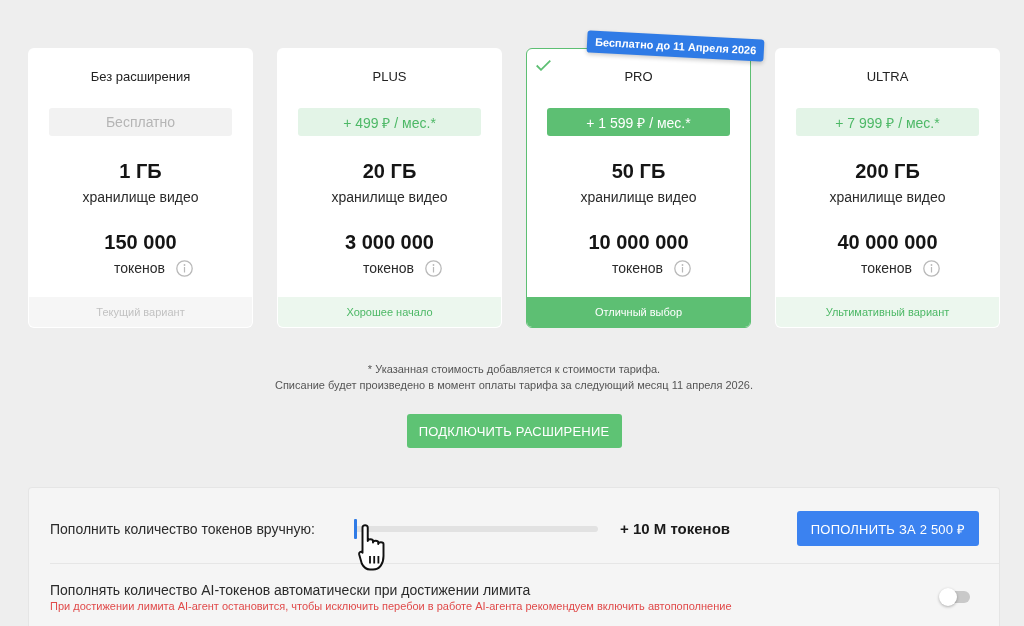  I want to click on slider-thumb, so click(355, 528).